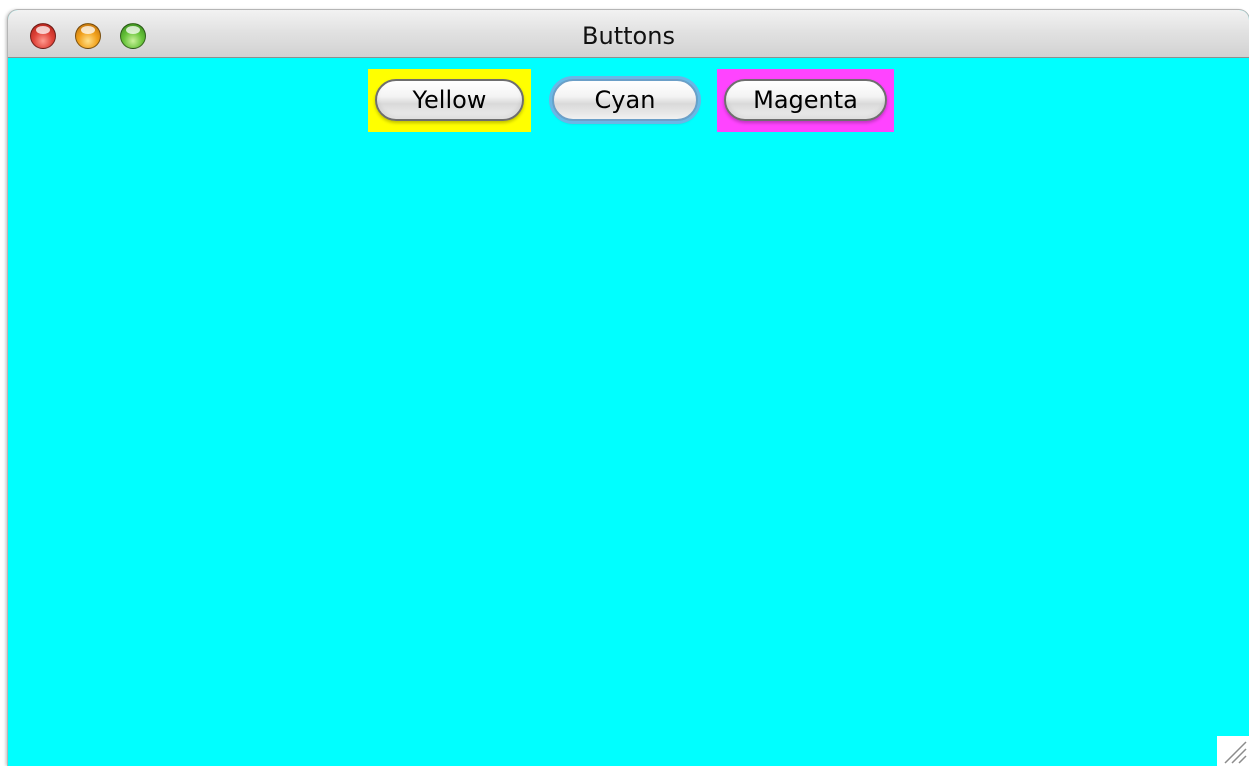  I want to click on yellow-button: Yellow, so click(449, 100).